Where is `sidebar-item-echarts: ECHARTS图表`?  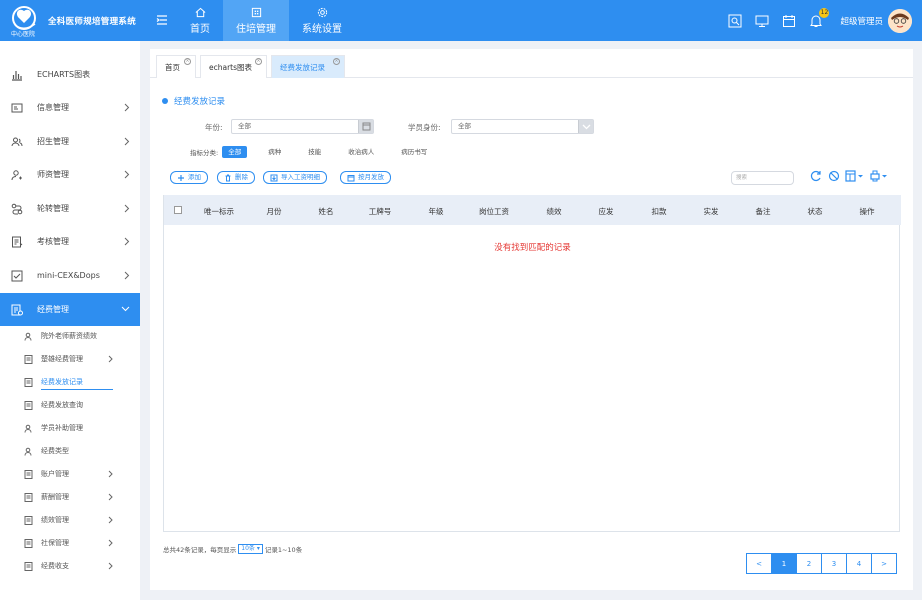 sidebar-item-echarts: ECHARTS图表 is located at coordinates (70, 74).